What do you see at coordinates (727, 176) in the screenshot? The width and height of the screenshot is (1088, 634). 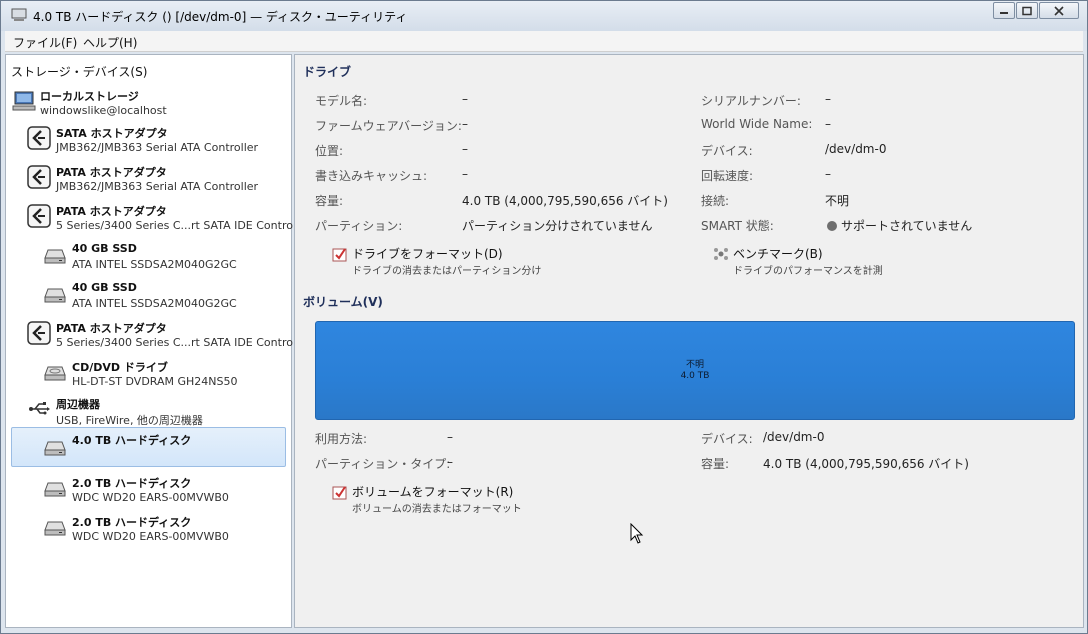 I see `rotation-label: 回転速度:` at bounding box center [727, 176].